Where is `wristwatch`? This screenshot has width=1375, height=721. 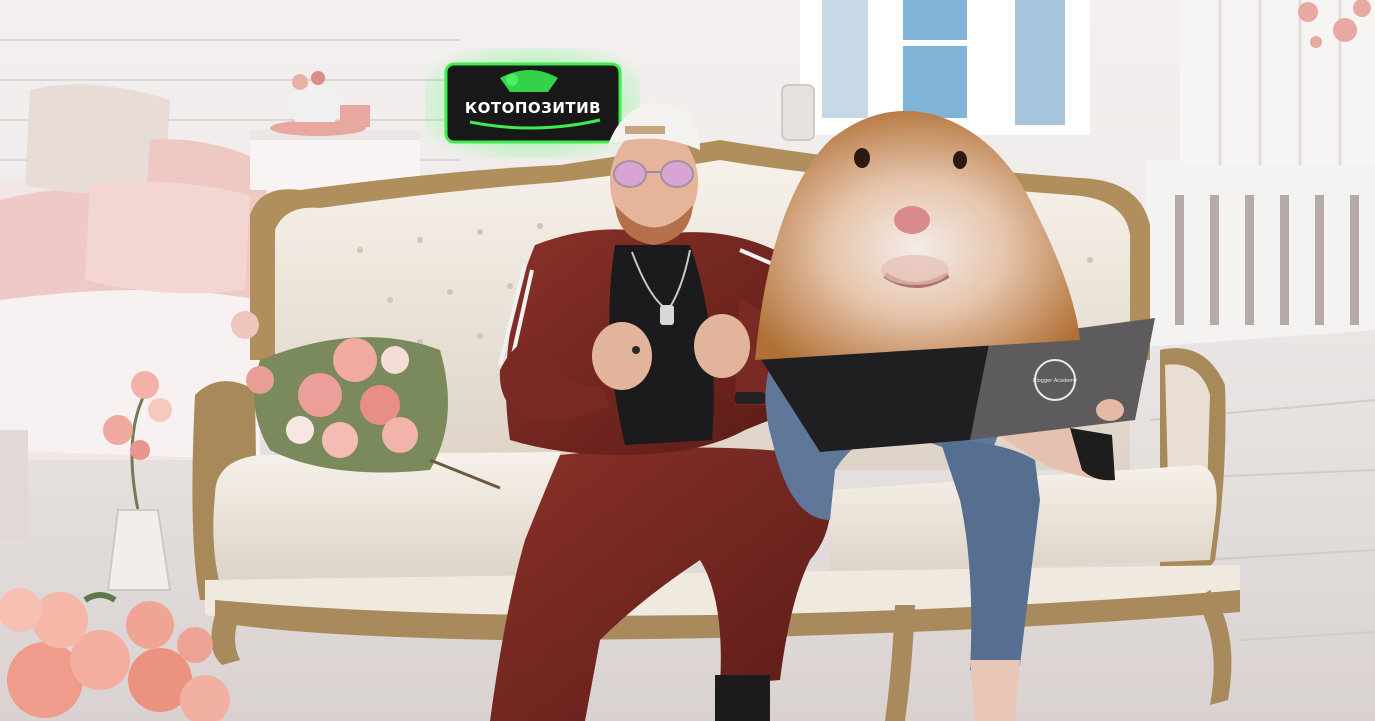
wristwatch is located at coordinates (750, 398).